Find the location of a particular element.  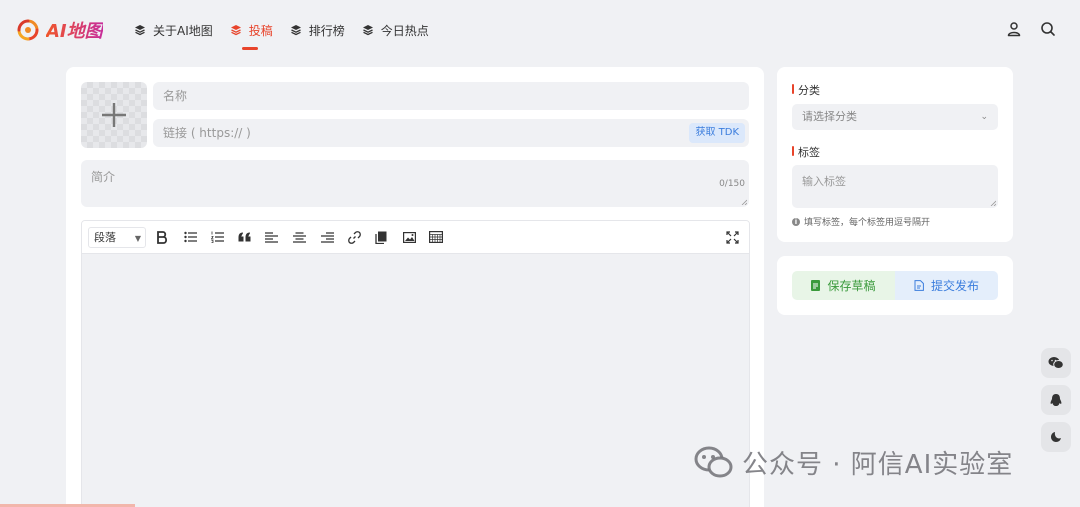

logo-swirl-icon is located at coordinates (28, 30).